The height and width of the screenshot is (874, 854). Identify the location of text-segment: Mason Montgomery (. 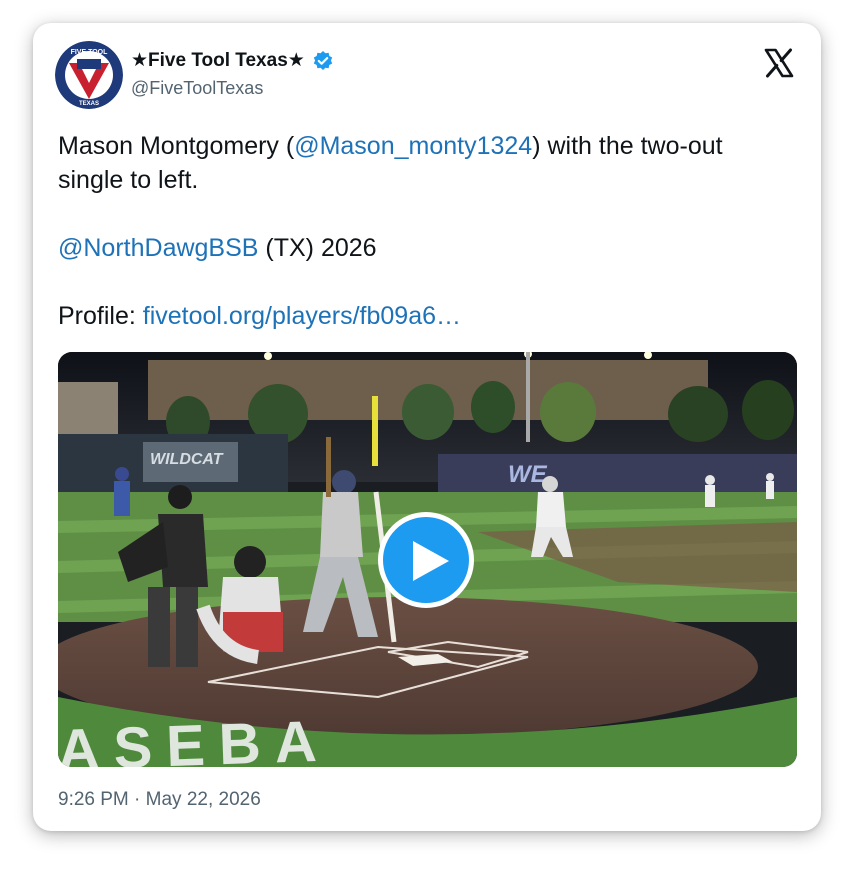
(176, 146).